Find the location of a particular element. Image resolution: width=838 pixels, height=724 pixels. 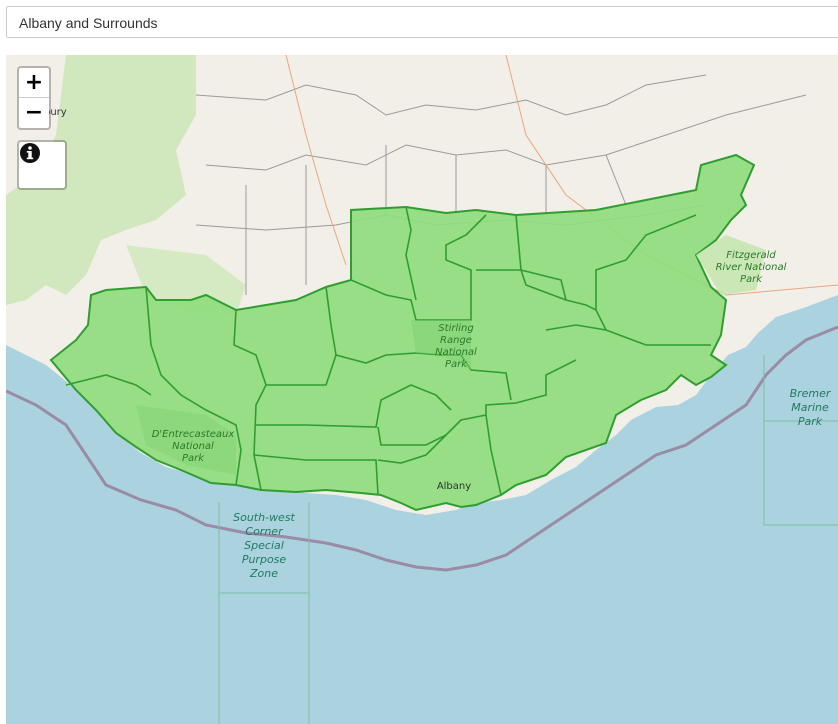

region-title-text: Albany and Surrounds is located at coordinates (88, 23).